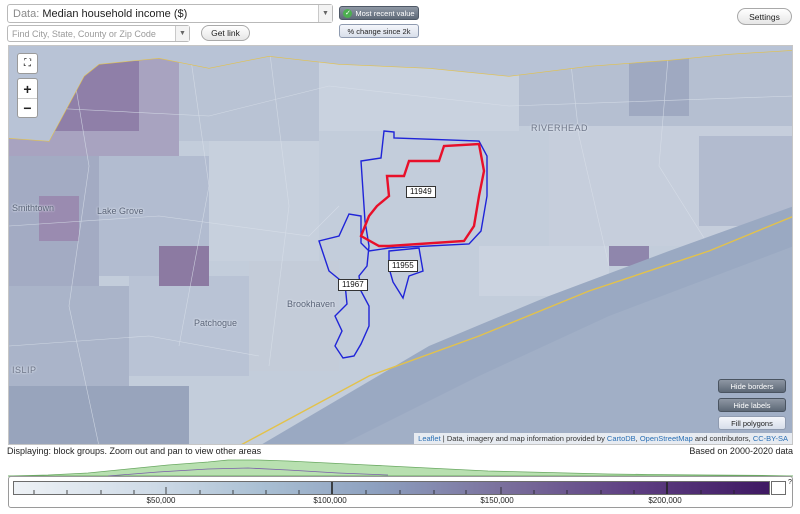 The image size is (800, 514). What do you see at coordinates (400, 468) in the screenshot?
I see `value-histogram` at bounding box center [400, 468].